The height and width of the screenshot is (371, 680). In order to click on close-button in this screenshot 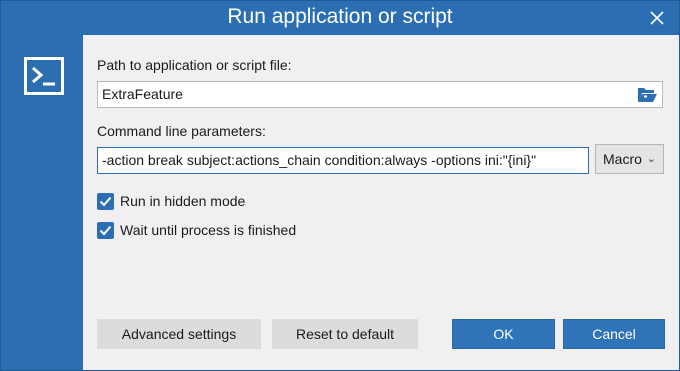, I will do `click(657, 18)`.